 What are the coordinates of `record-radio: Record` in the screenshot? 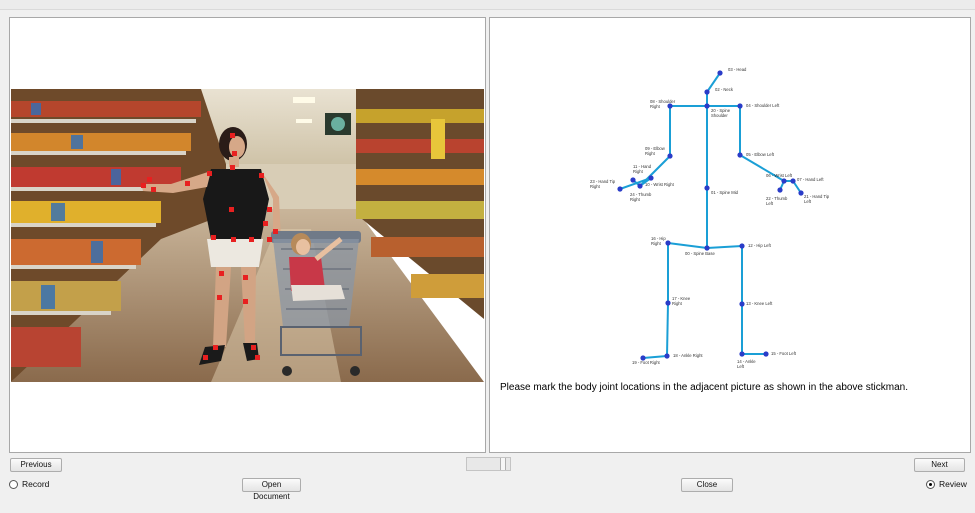 It's located at (29, 484).